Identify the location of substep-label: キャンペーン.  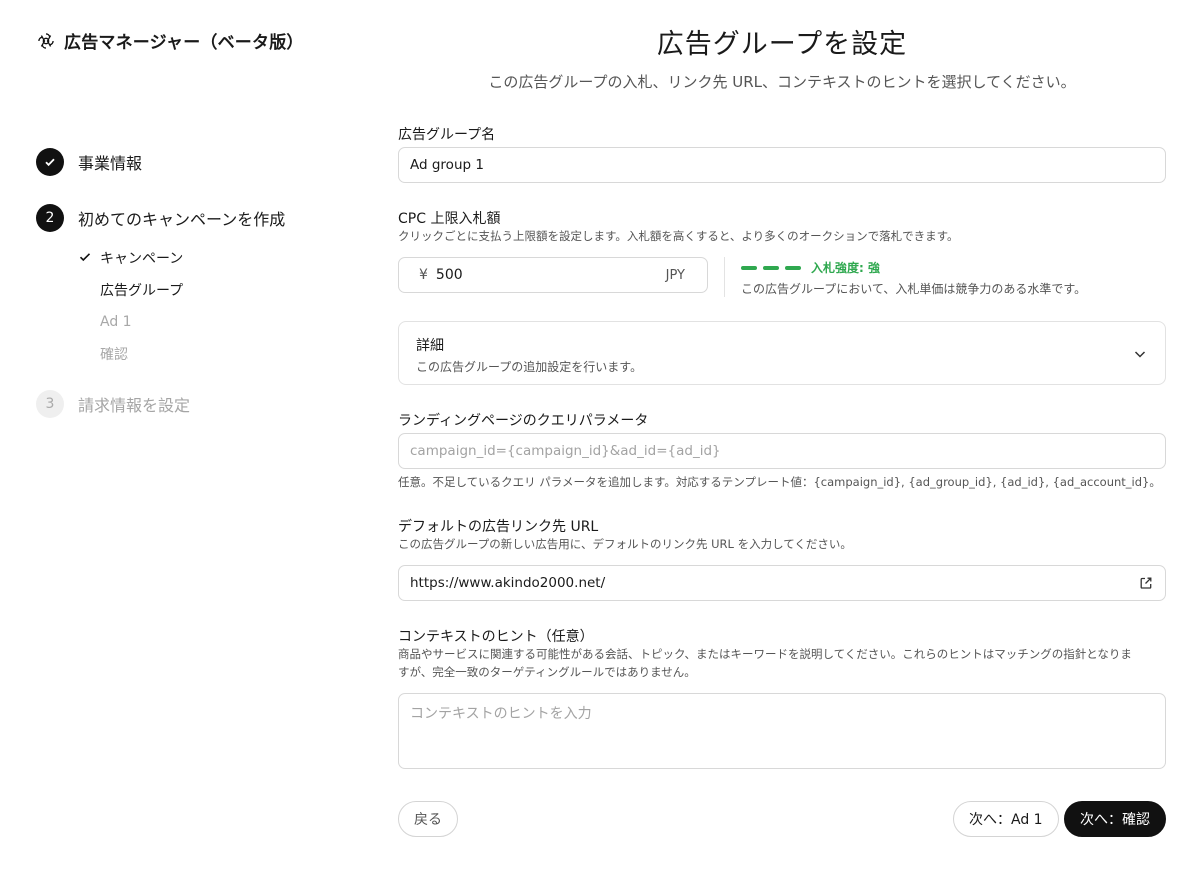
(142, 259).